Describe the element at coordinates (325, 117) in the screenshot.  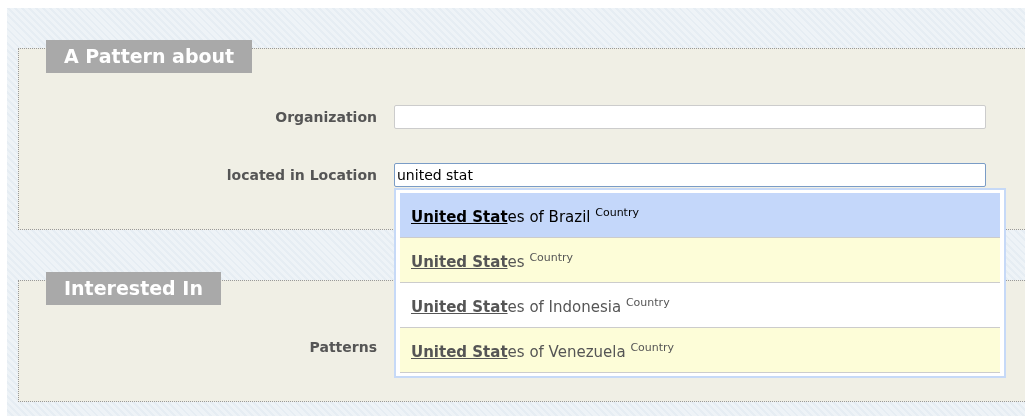
I see `field-label: Organization` at that location.